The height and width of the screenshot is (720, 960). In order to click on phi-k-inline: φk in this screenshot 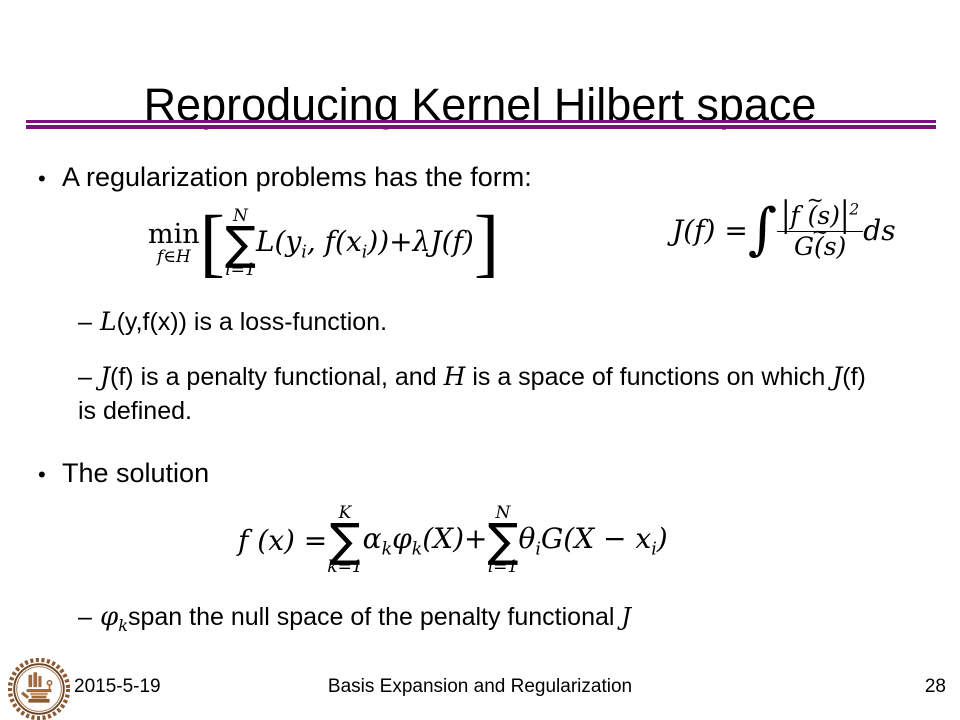, I will do `click(114, 619)`.